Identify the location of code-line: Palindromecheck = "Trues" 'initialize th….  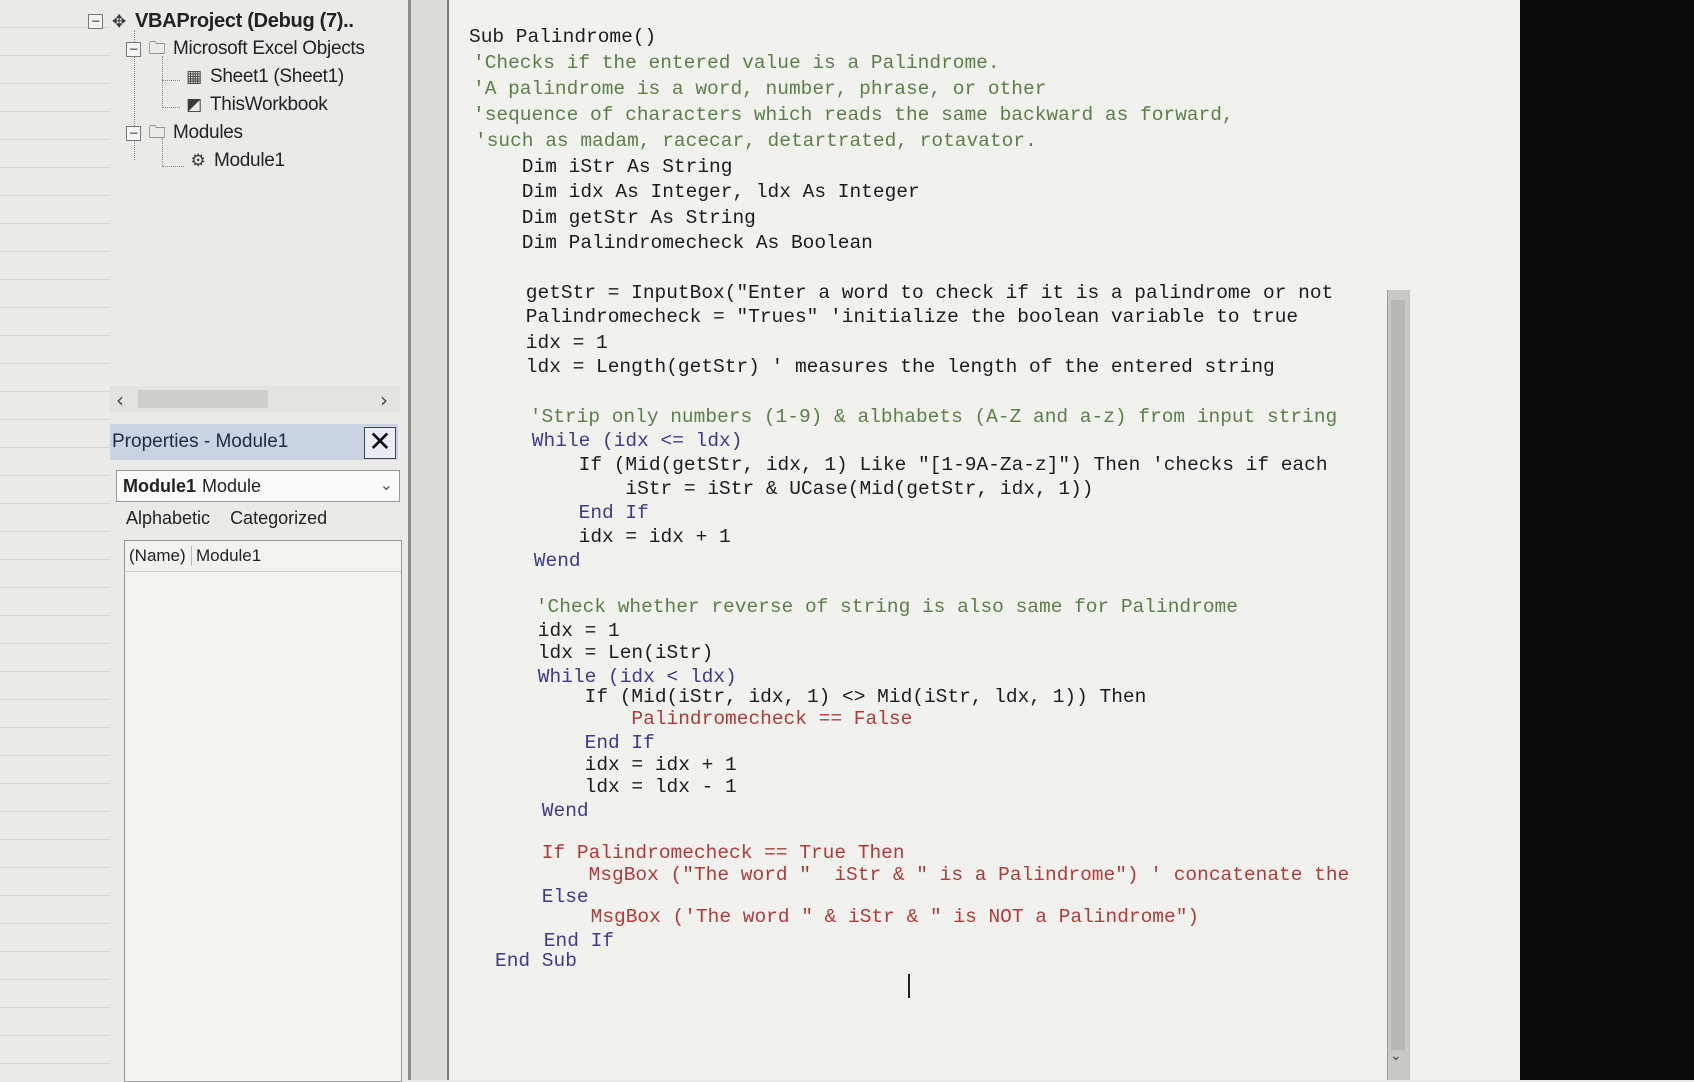
(888, 317).